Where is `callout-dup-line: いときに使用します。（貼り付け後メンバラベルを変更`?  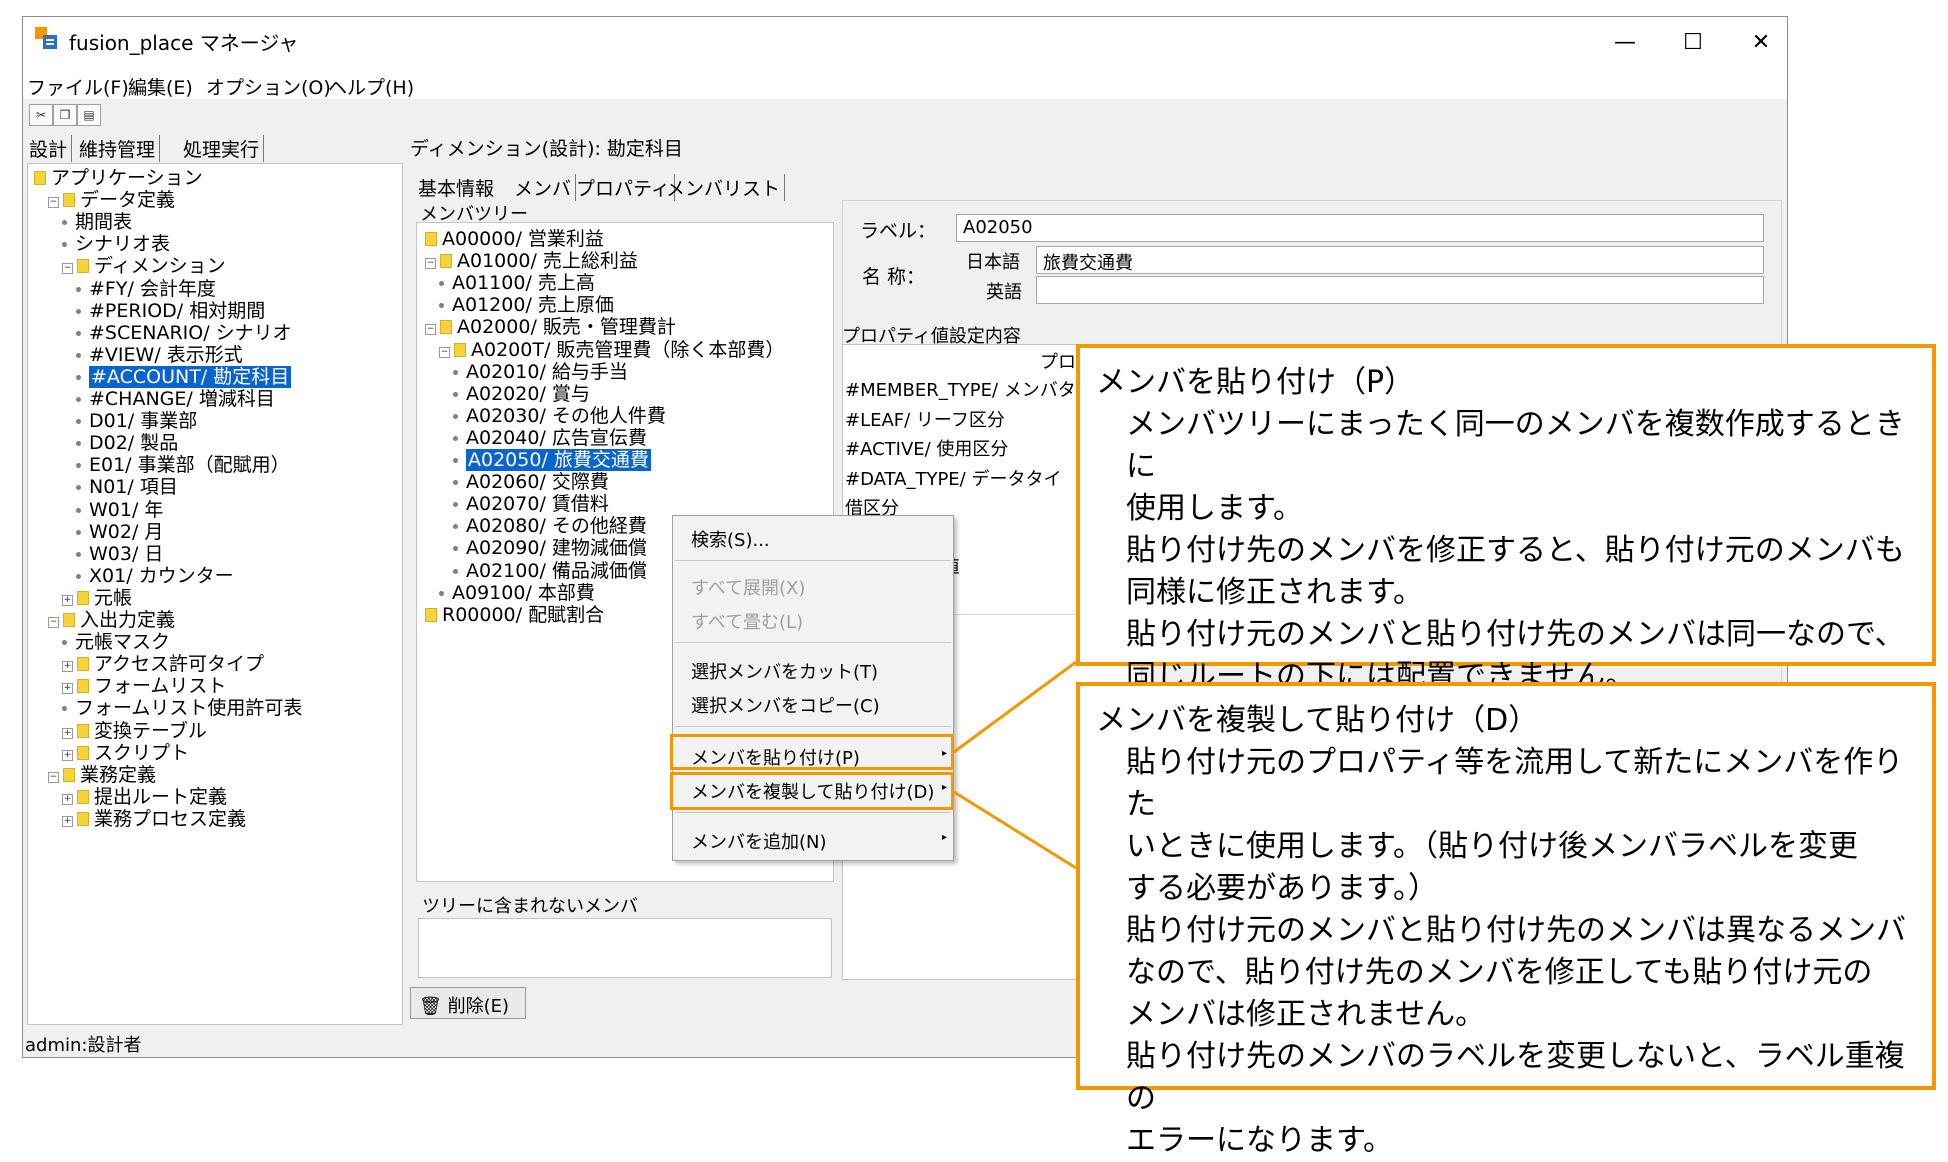
callout-dup-line: いときに使用します。（貼り付け後メンバラベルを変更 is located at coordinates (1492, 846).